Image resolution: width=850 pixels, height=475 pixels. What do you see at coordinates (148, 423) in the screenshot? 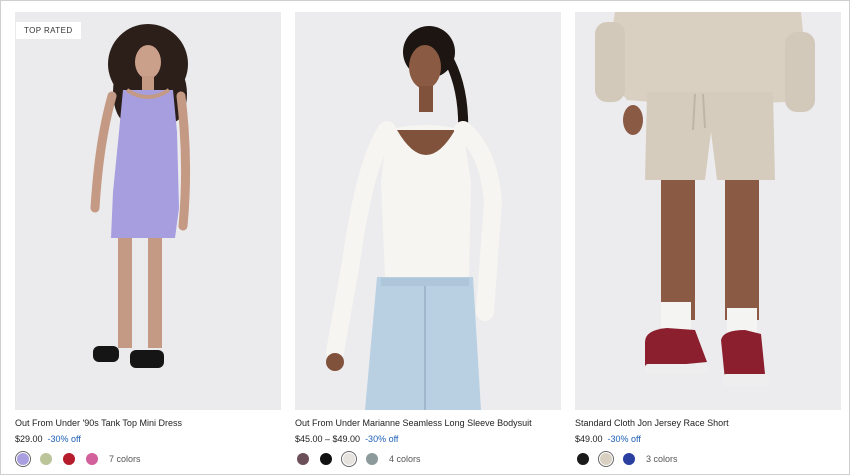
I see `product-title: Out From Under '90s Tank Top Mini Dress` at bounding box center [148, 423].